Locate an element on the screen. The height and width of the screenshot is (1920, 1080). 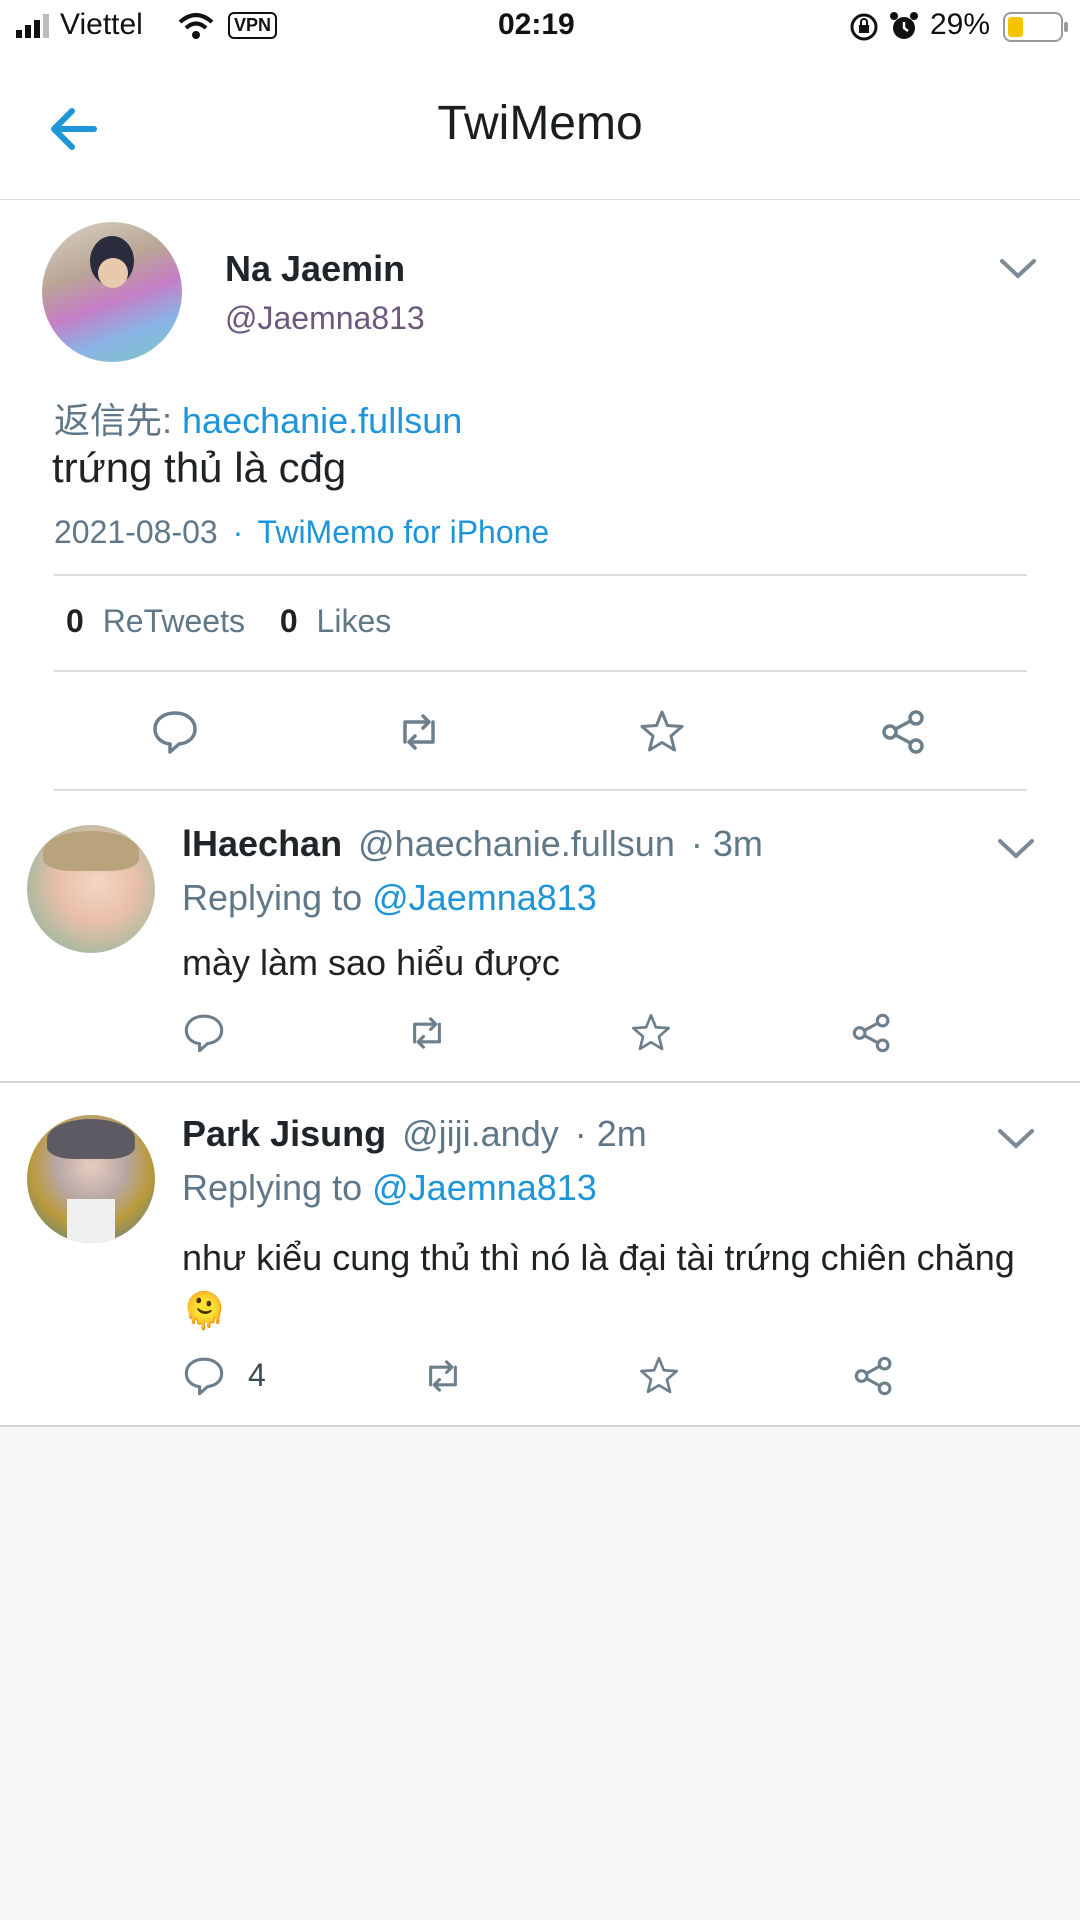
reply-to-user: haechanie.fullsun is located at coordinates (322, 420).